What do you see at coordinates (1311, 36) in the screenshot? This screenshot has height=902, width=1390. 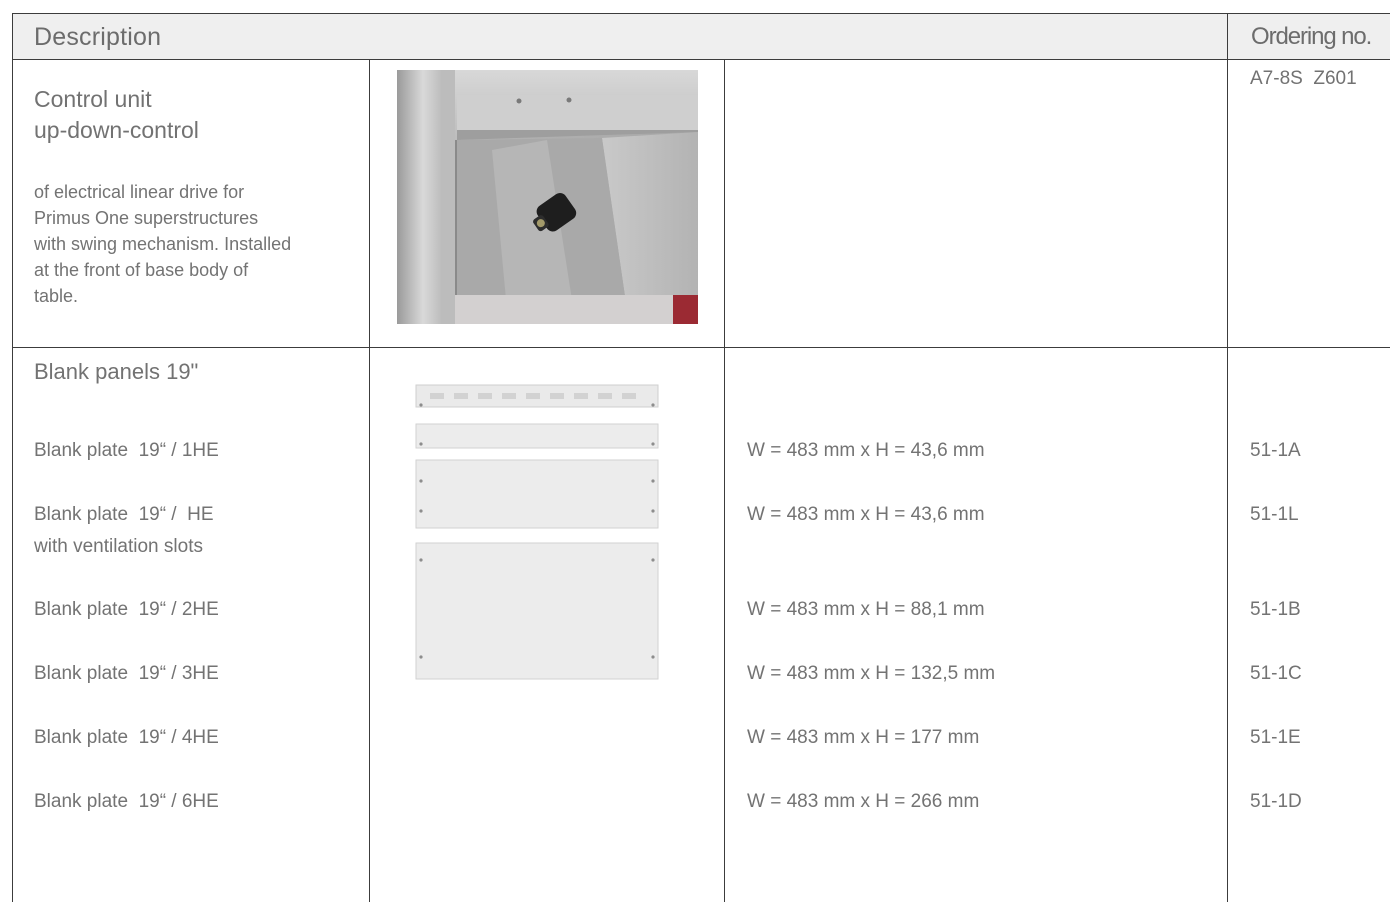 I see `header-ordering-no: Ordering no.` at bounding box center [1311, 36].